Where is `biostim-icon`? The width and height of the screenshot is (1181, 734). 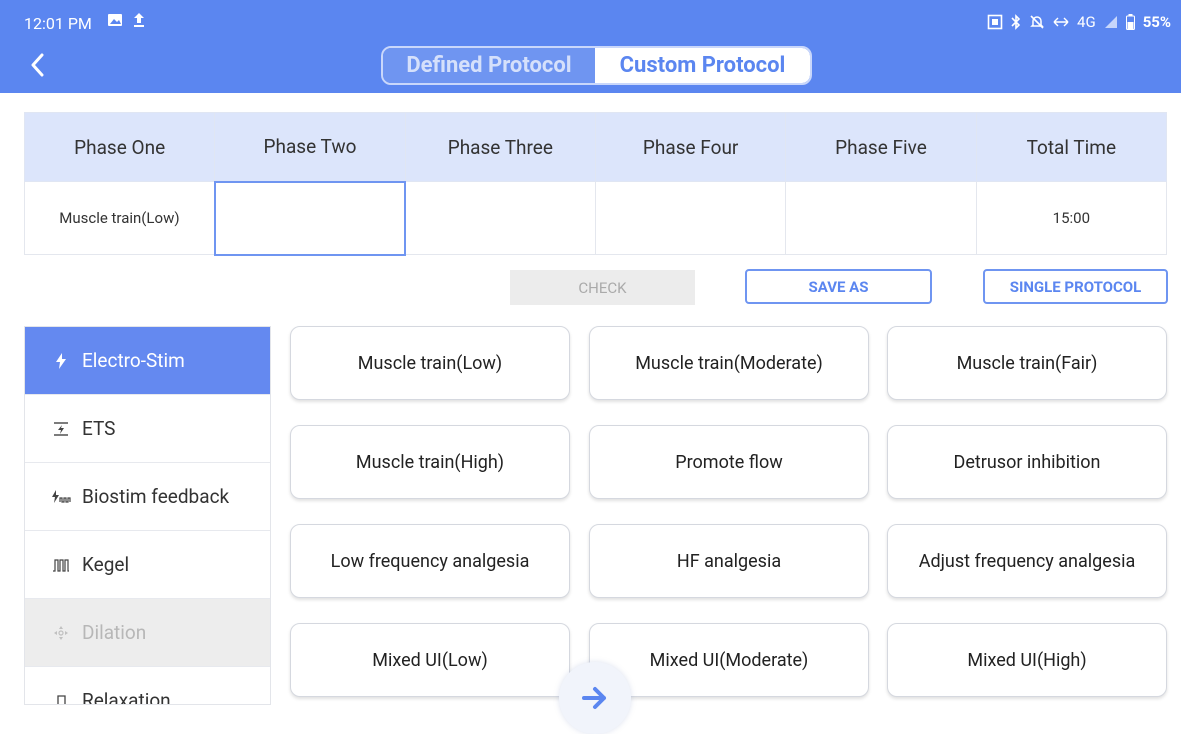 biostim-icon is located at coordinates (61, 497).